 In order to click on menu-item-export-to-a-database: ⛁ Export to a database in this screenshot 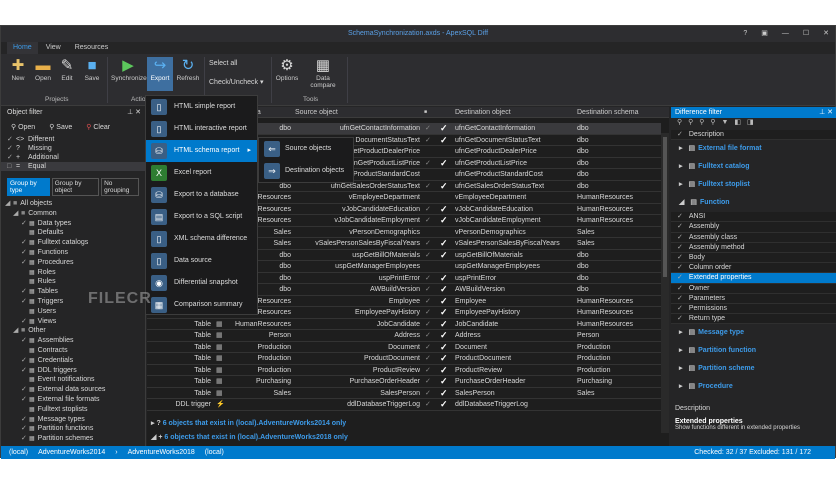, I will do `click(201, 195)`.